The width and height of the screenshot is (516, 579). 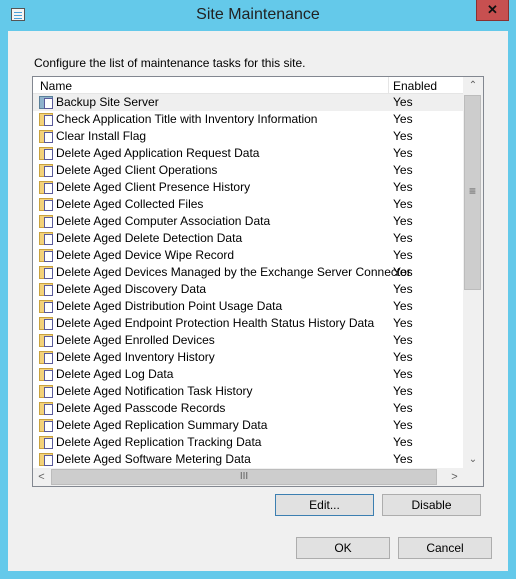 What do you see at coordinates (145, 255) in the screenshot?
I see `task-name: Delete Aged Device Wipe Record` at bounding box center [145, 255].